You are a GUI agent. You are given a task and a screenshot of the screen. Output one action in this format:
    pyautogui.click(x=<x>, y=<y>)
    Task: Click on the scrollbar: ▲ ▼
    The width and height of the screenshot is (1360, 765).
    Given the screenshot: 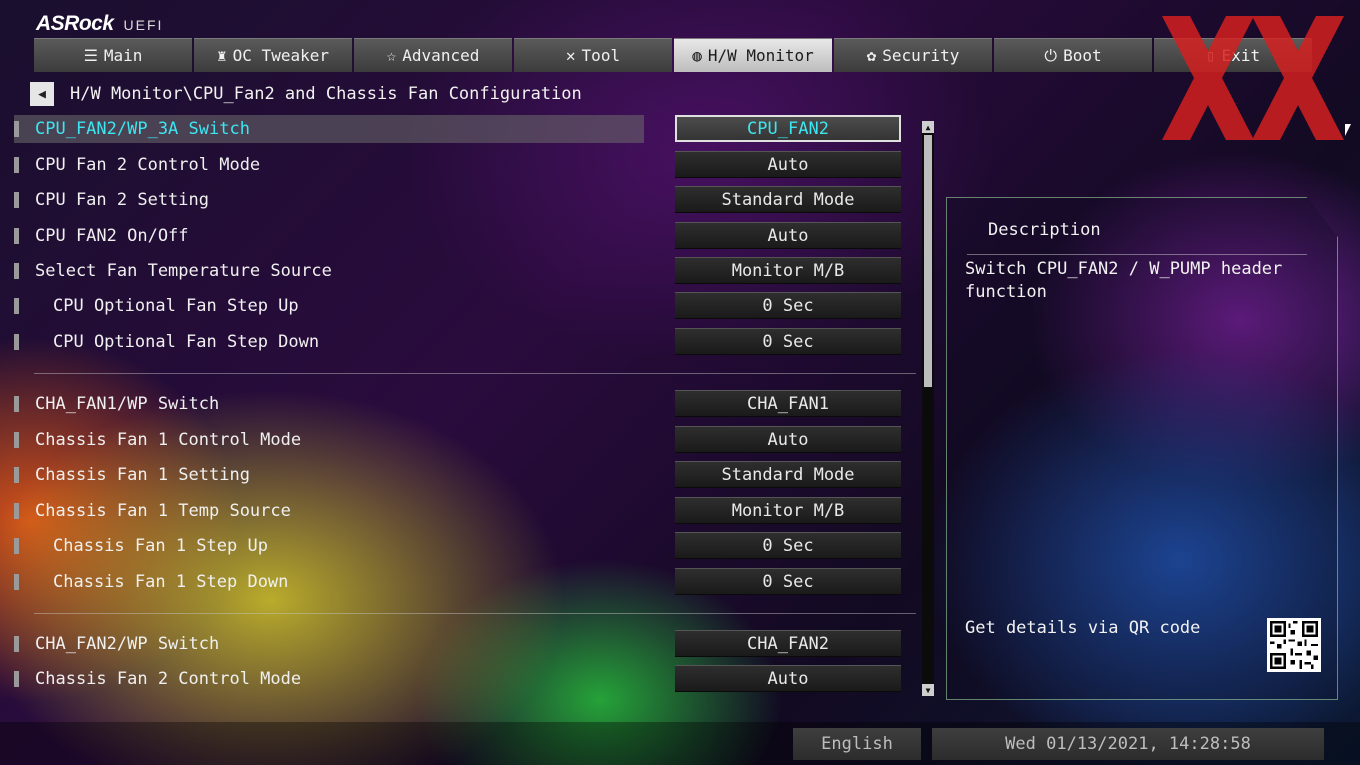 What is the action you would take?
    pyautogui.click(x=928, y=408)
    